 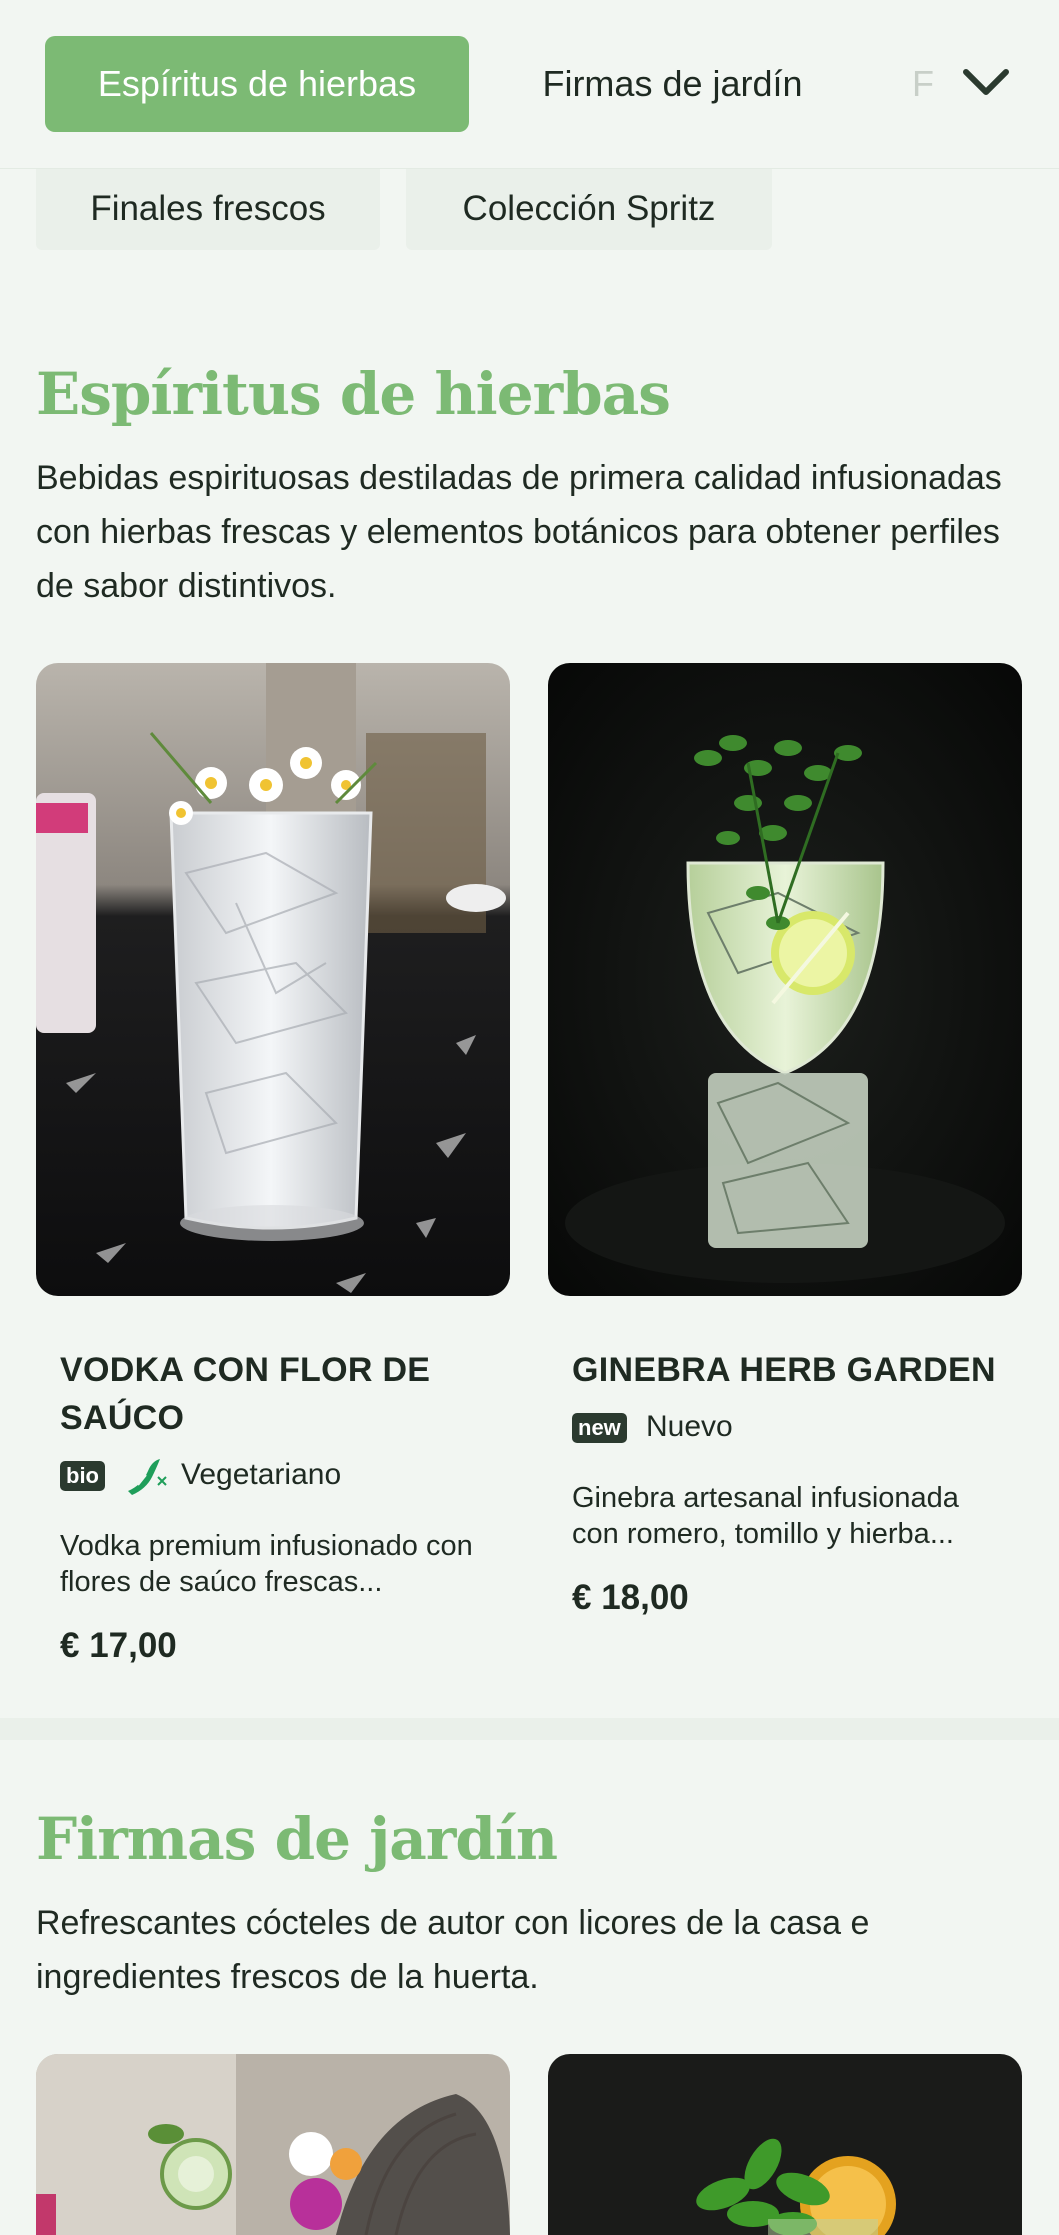 I want to click on new-tag: Nuevo, so click(x=689, y=1426).